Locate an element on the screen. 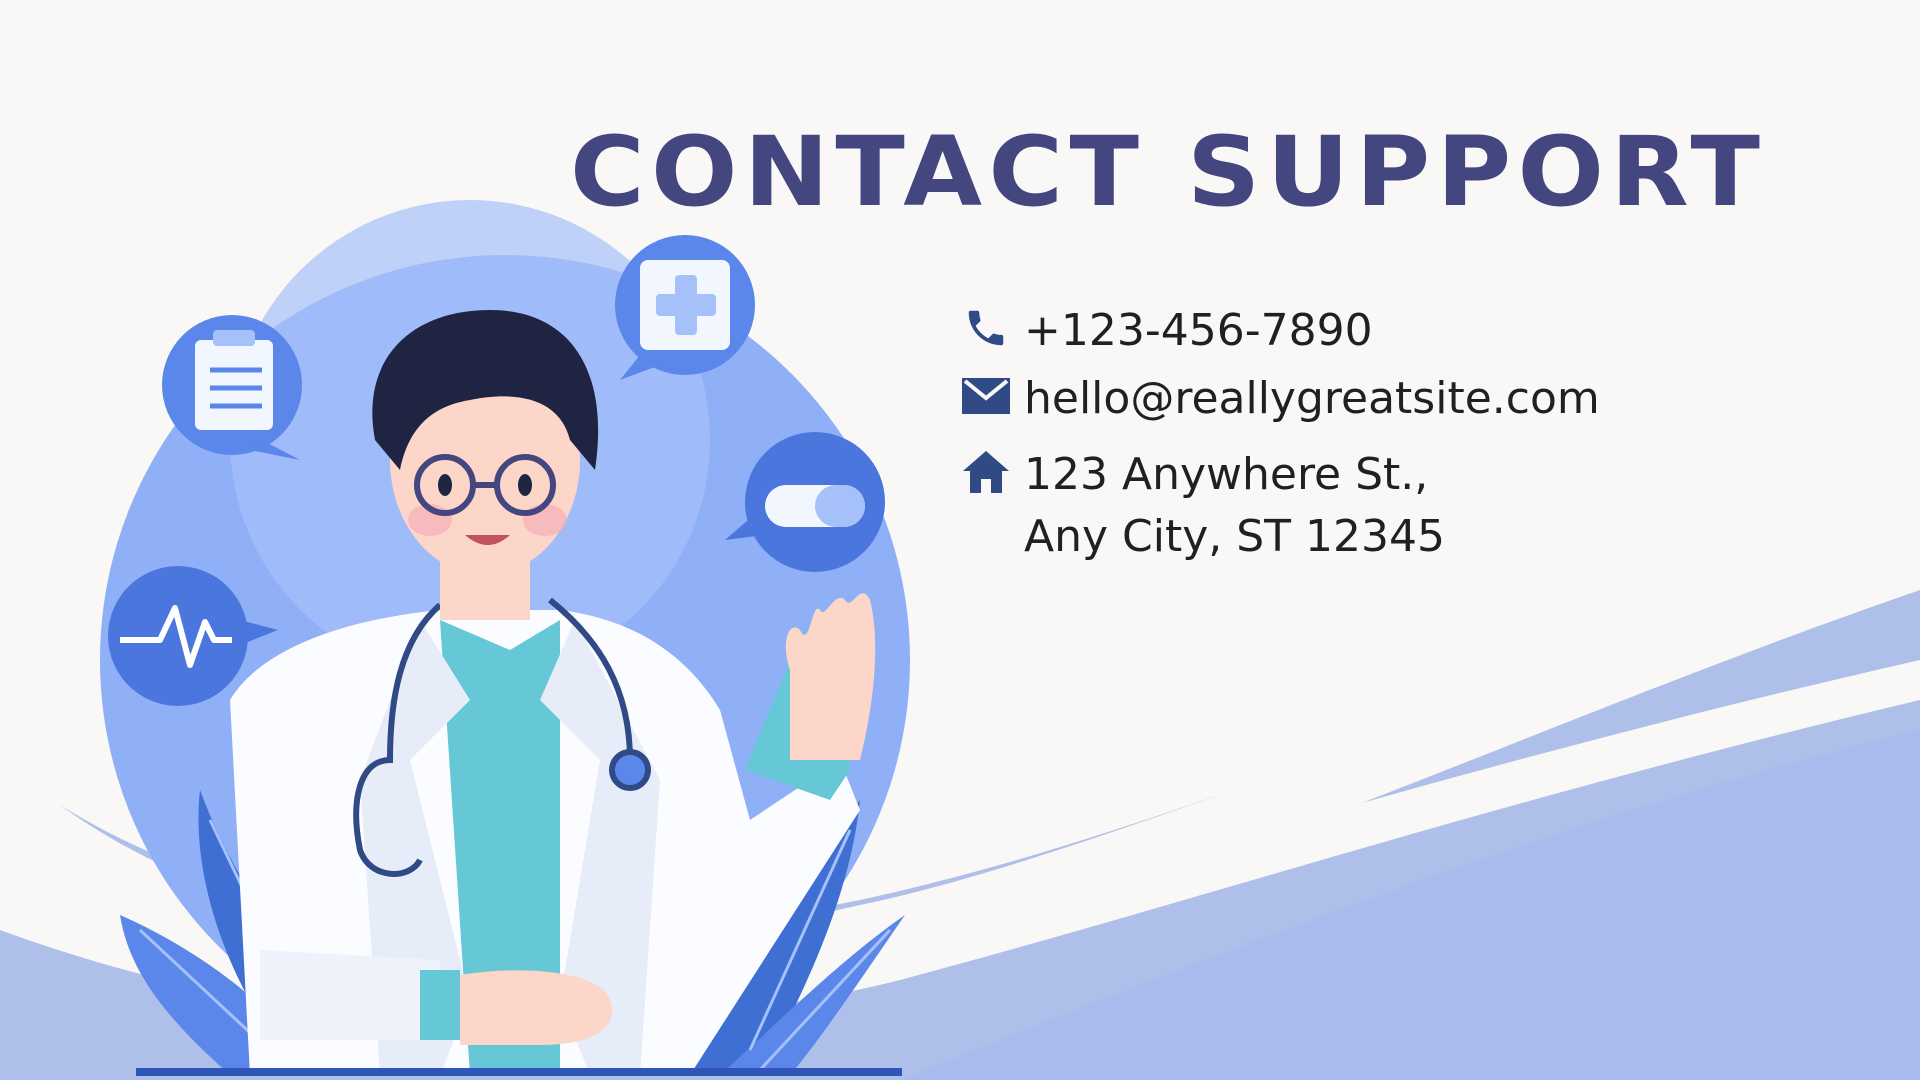  email-address: hello@reallygreatsite.com is located at coordinates (1312, 398).